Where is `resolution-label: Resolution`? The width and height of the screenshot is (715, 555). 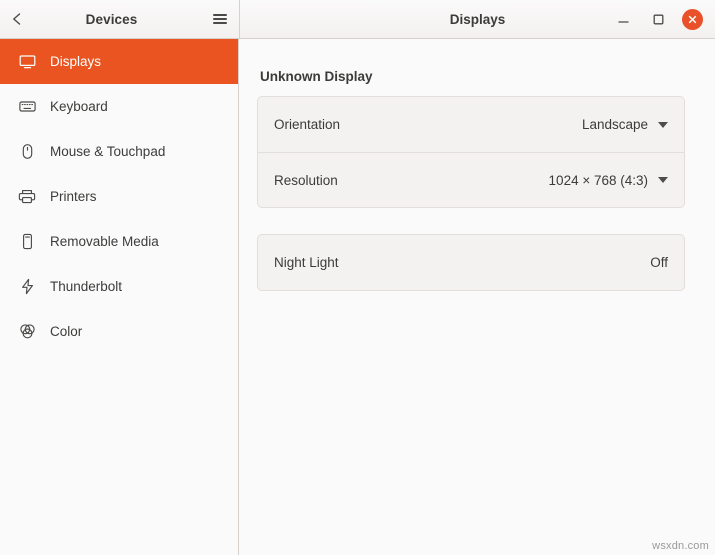 resolution-label: Resolution is located at coordinates (306, 180).